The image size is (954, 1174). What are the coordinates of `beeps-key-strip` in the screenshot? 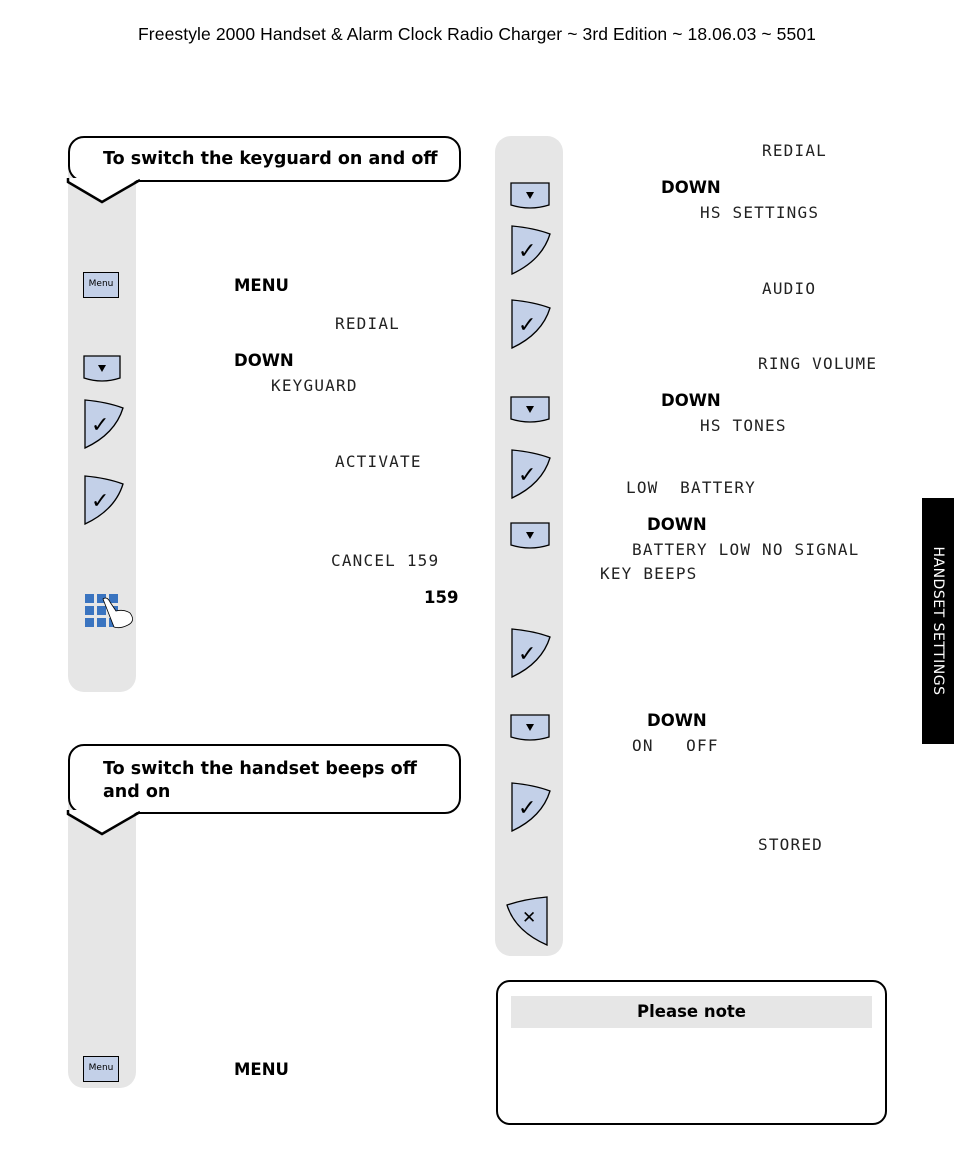 It's located at (102, 944).